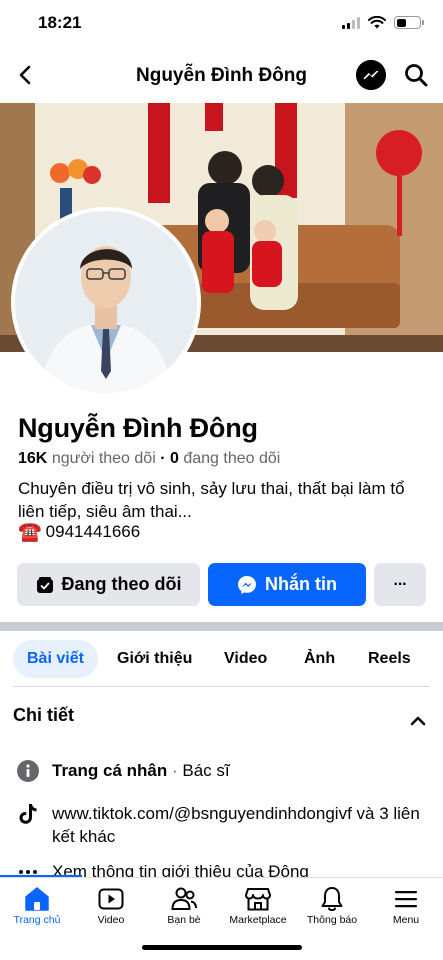 The image size is (443, 960). What do you see at coordinates (43, 715) in the screenshot?
I see `details-title: Chi tiết` at bounding box center [43, 715].